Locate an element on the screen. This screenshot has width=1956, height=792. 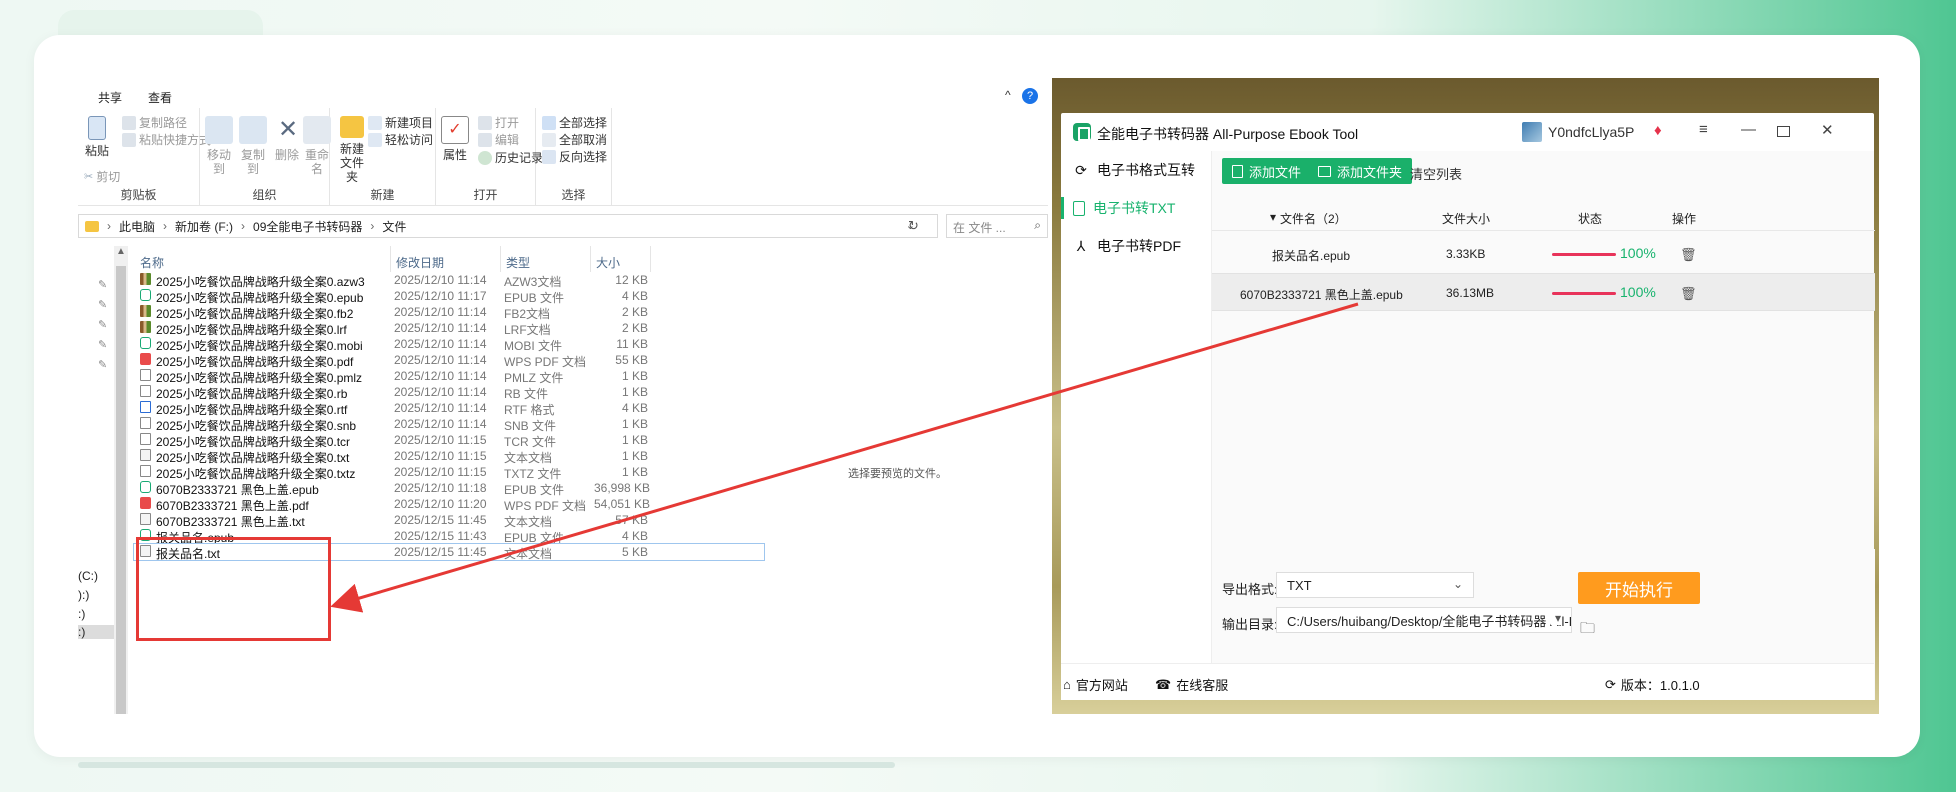
website-link: ⌂ 官方网站 is located at coordinates (1095, 684).